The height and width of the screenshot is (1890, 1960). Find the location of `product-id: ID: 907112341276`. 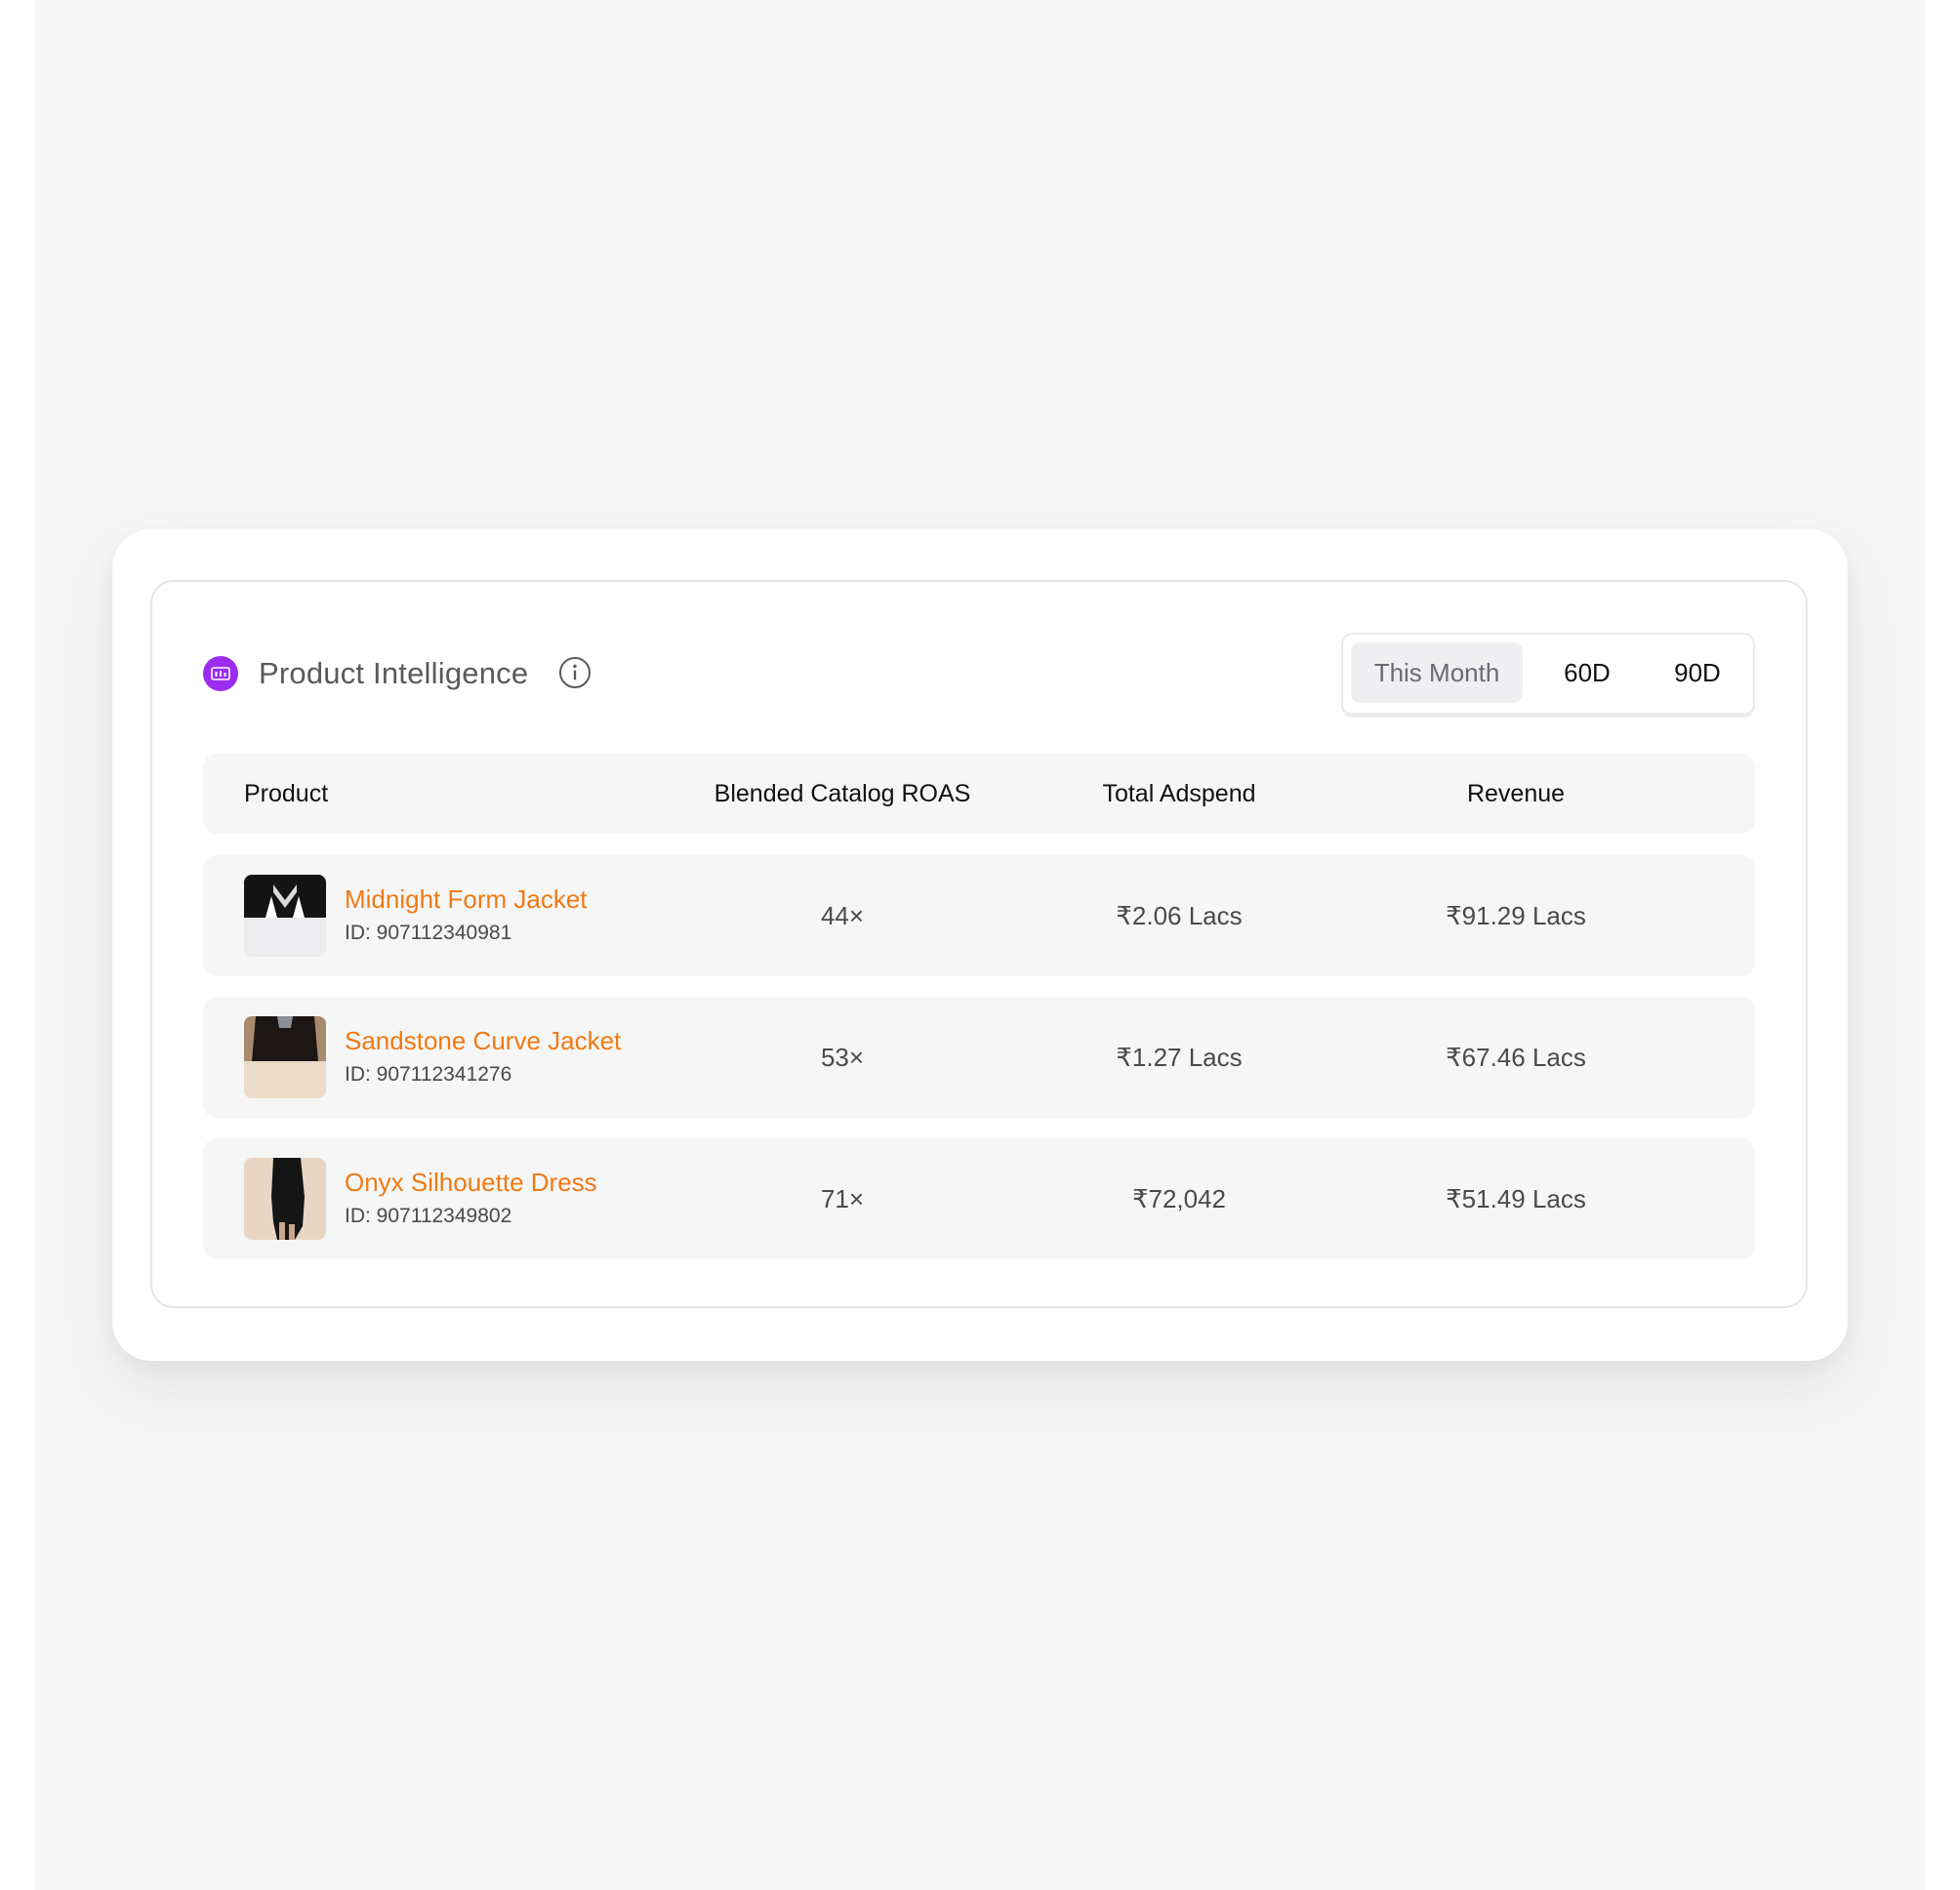

product-id: ID: 907112341276 is located at coordinates (429, 1075).